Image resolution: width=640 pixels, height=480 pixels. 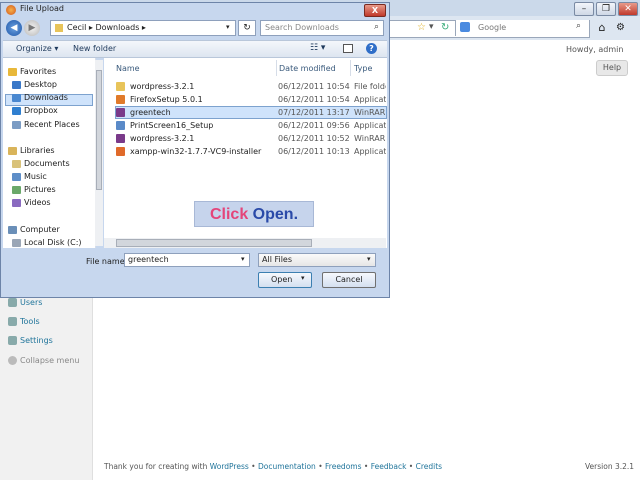 I want to click on star-icon: ☆, so click(x=421, y=27).